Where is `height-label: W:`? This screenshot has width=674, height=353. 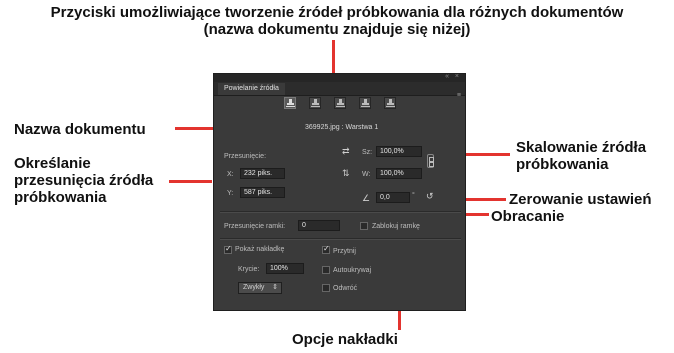 height-label: W: is located at coordinates (366, 174).